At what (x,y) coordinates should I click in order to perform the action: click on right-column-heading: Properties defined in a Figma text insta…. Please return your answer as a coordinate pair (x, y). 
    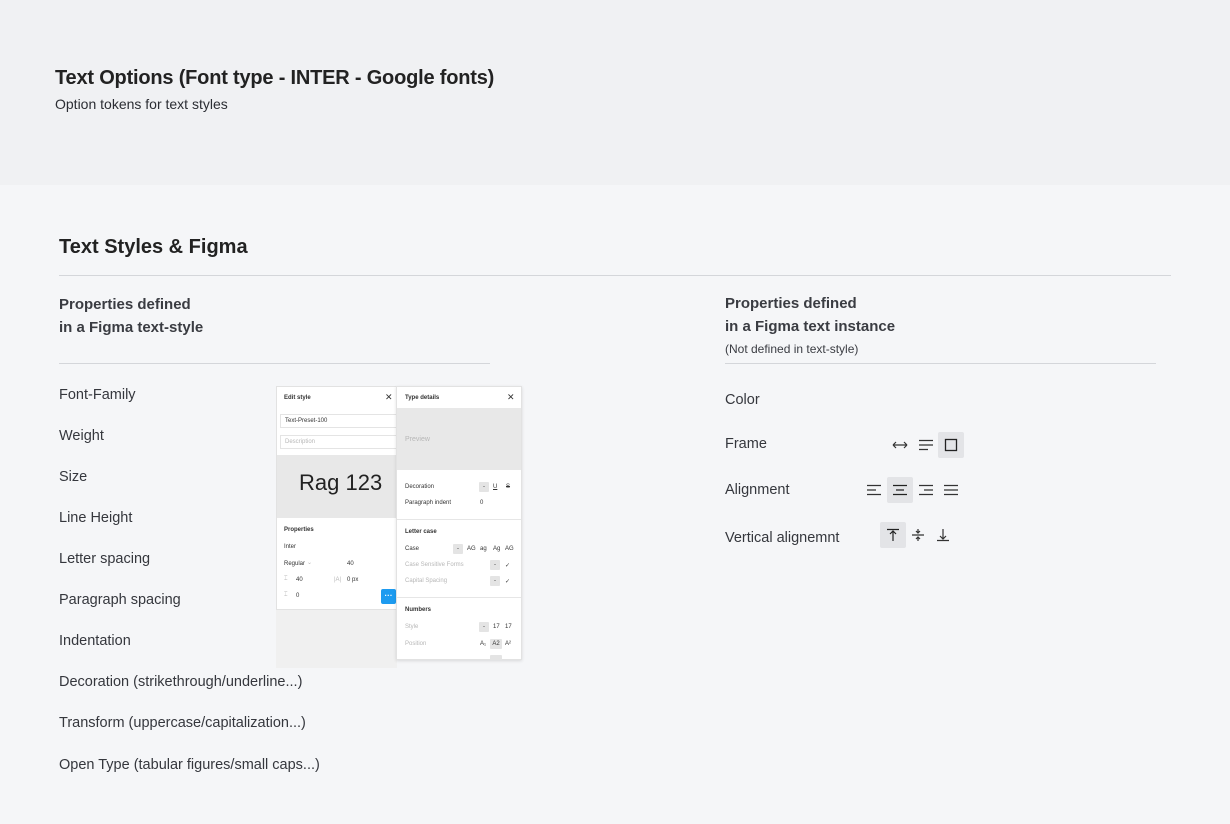
    Looking at the image, I should click on (810, 315).